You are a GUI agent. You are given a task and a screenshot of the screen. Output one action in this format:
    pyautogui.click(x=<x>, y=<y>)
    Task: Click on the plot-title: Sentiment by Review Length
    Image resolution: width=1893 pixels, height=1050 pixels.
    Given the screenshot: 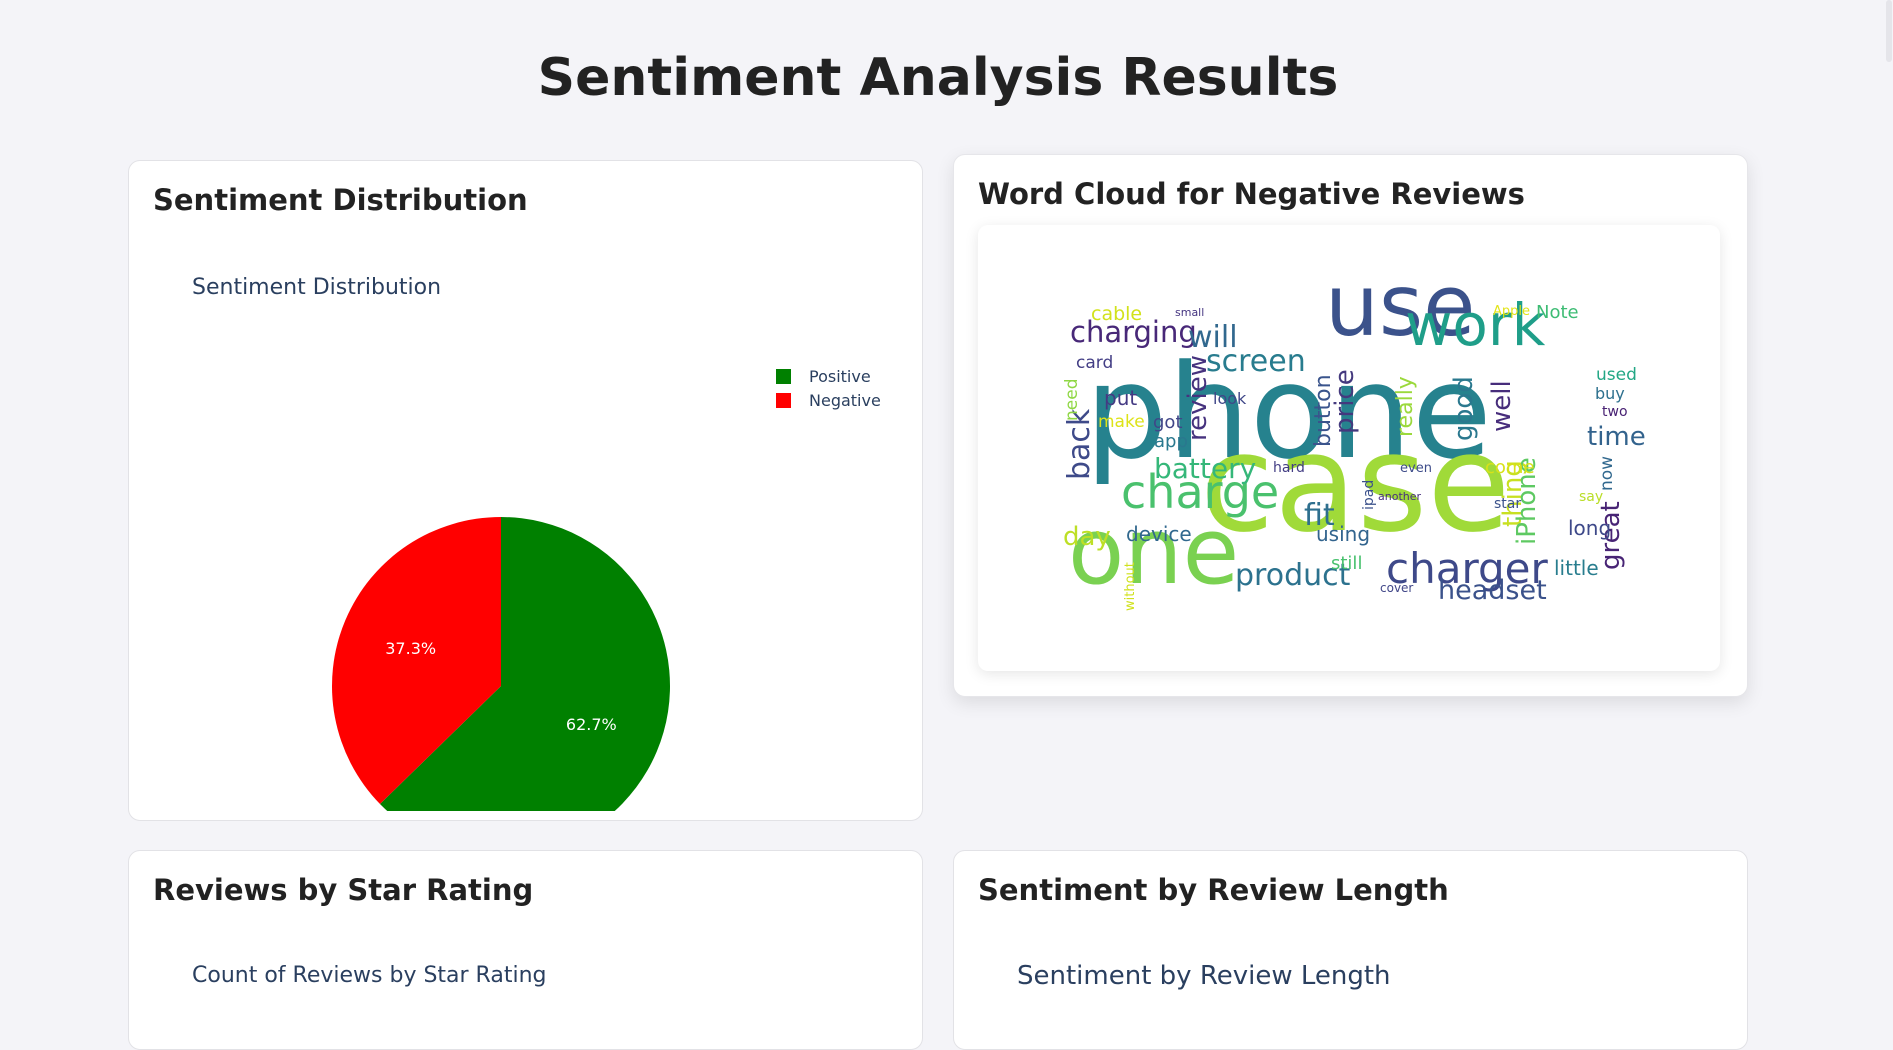 What is the action you would take?
    pyautogui.click(x=1204, y=976)
    